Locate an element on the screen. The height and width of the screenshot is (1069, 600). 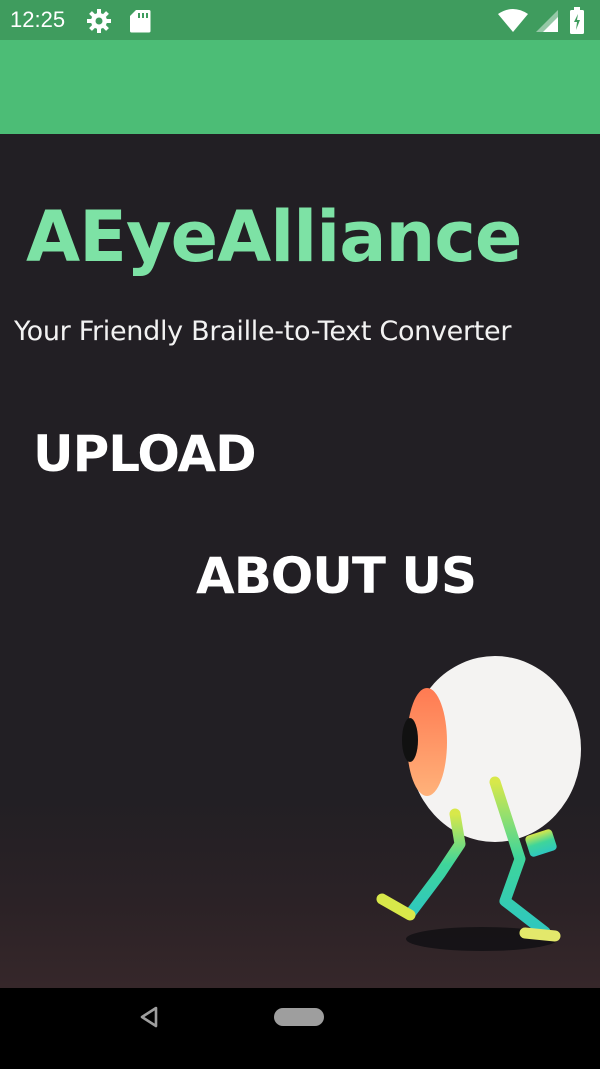
battery-icon is located at coordinates (577, 20).